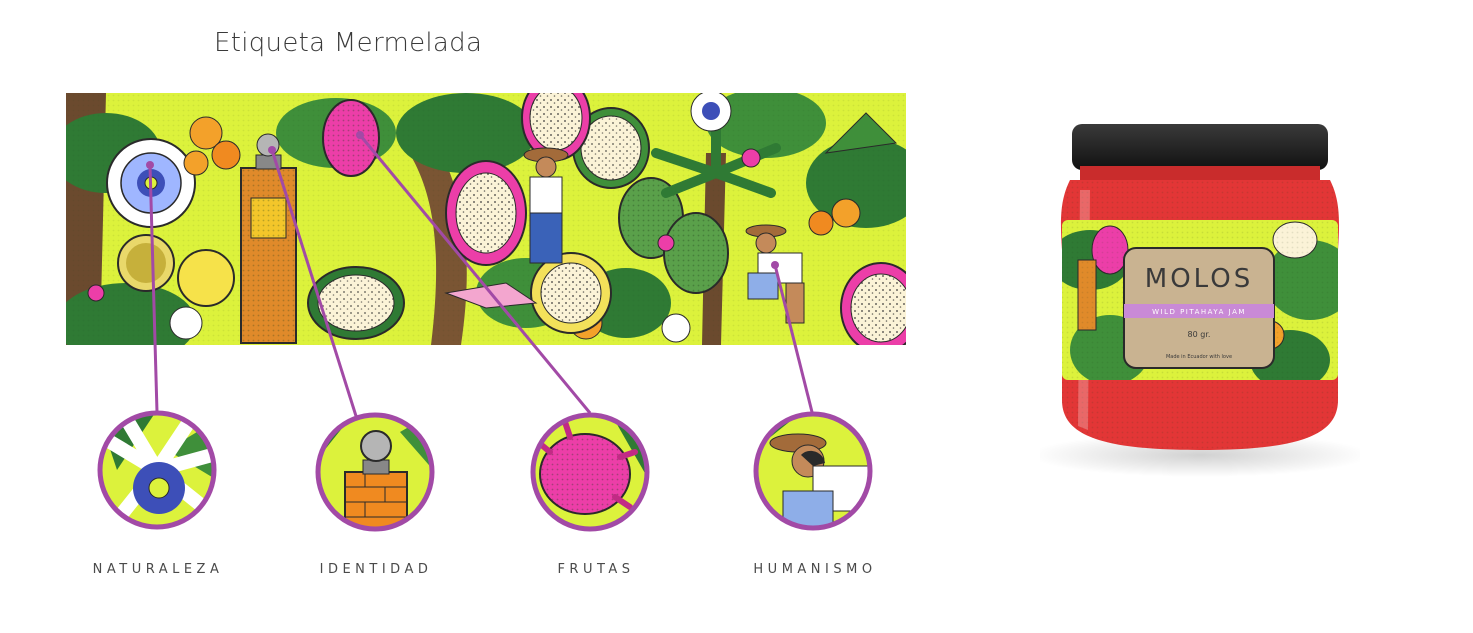 Image resolution: width=1473 pixels, height=633 pixels. I want to click on caption-frutas: FRUTAS, so click(596, 569).